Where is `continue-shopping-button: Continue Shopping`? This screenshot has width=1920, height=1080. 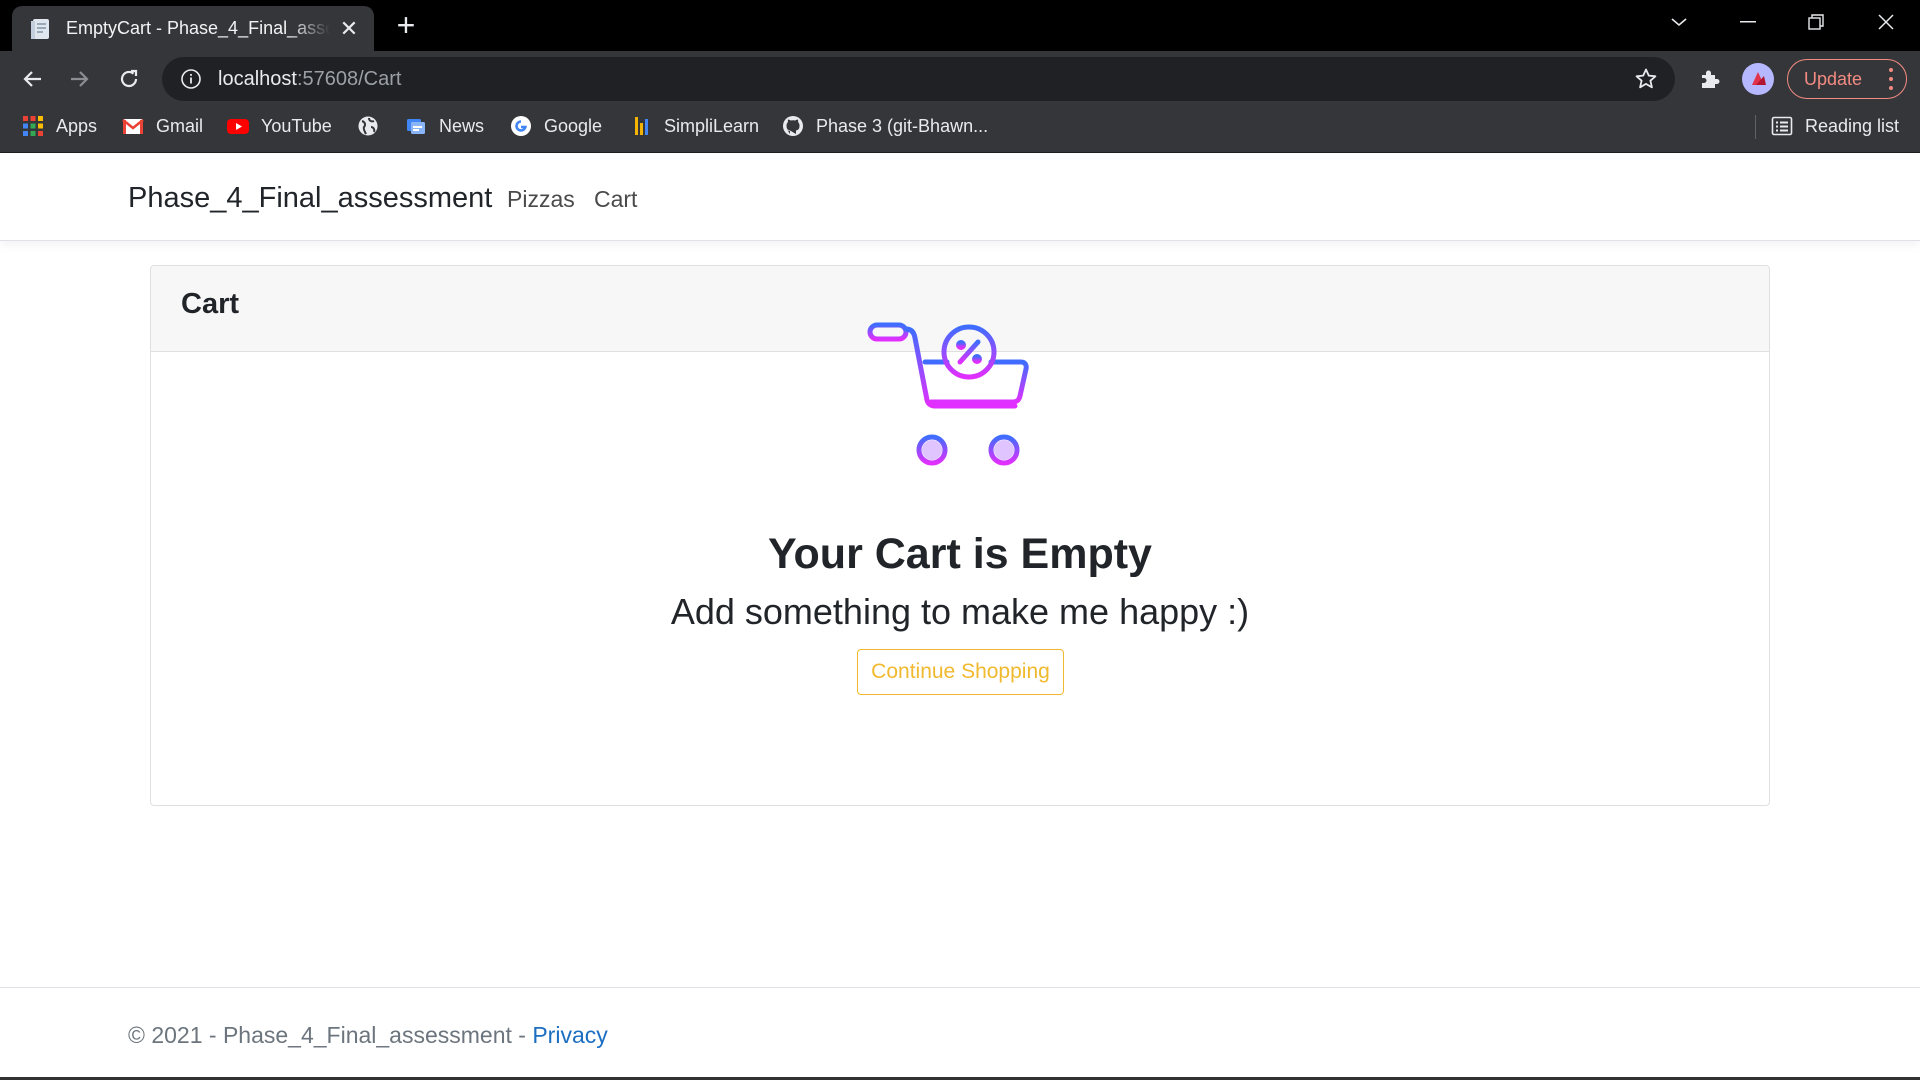
continue-shopping-button: Continue Shopping is located at coordinates (960, 672).